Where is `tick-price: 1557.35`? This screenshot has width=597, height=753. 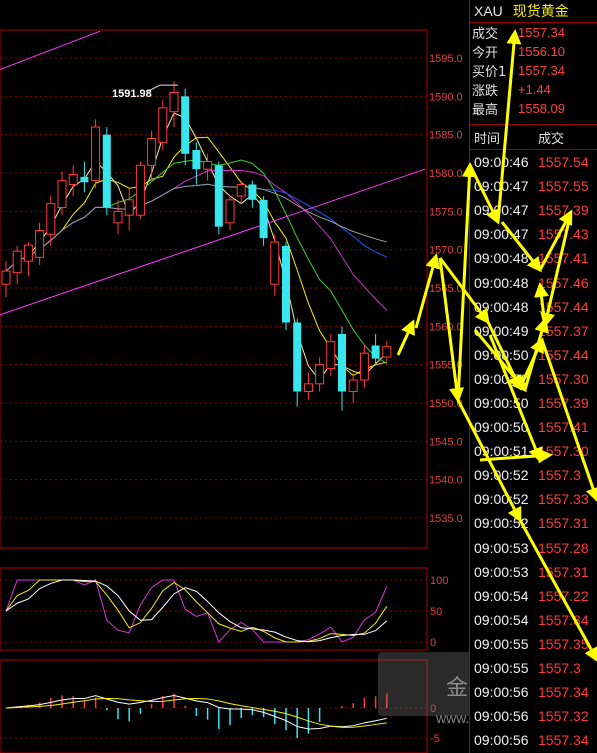 tick-price: 1557.35 is located at coordinates (563, 643).